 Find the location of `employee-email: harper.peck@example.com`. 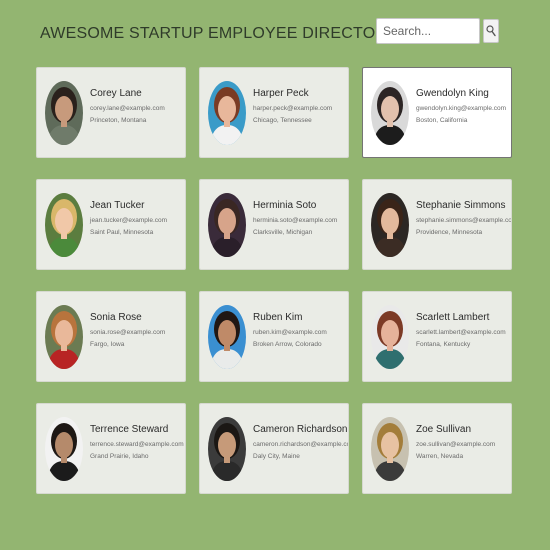

employee-email: harper.peck@example.com is located at coordinates (293, 108).